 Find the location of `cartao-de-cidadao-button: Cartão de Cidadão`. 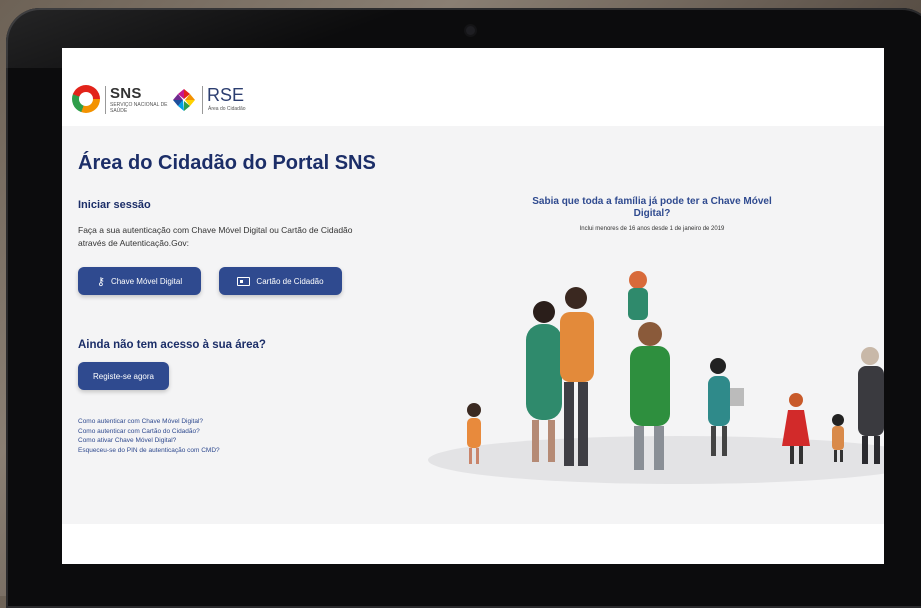

cartao-de-cidadao-button: Cartão de Cidadão is located at coordinates (280, 281).